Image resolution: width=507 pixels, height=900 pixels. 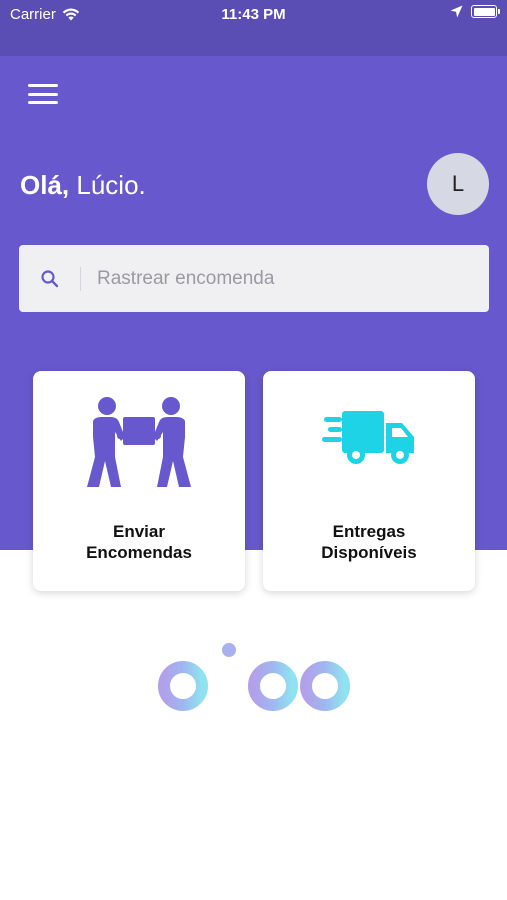 I want to click on send-packages-card: Enviar Encomendas, so click(x=139, y=481).